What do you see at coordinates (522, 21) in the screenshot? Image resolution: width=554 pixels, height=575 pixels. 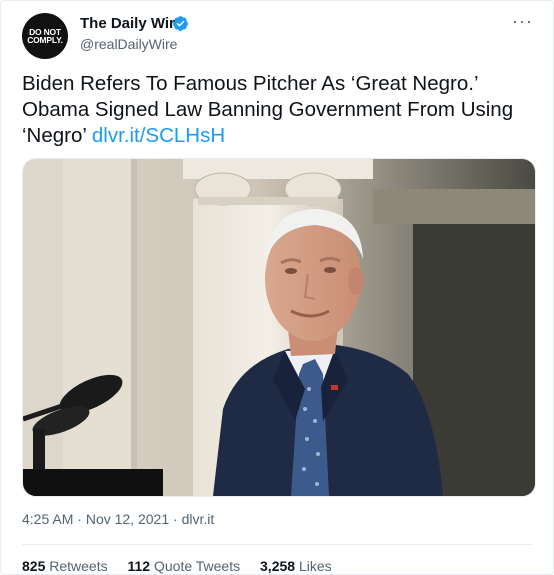 I see `more-dots-icon: ···` at bounding box center [522, 21].